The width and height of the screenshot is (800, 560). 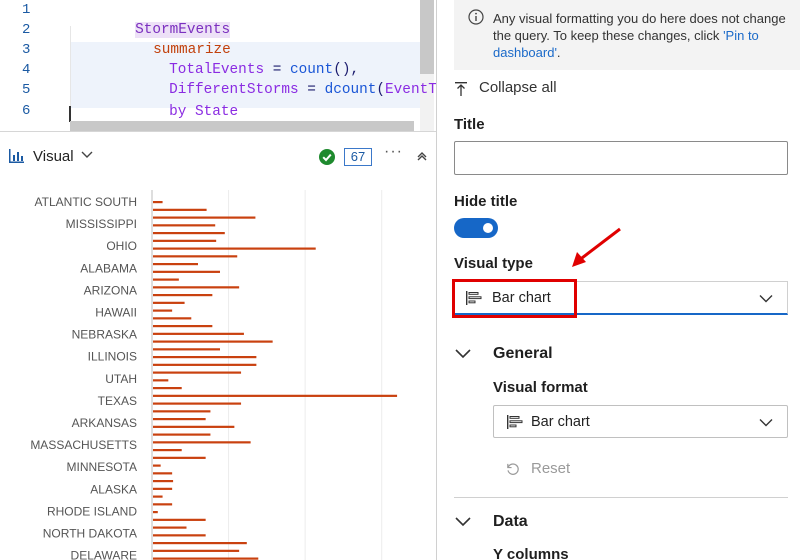 What do you see at coordinates (101, 224) in the screenshot?
I see `category-tick-label: MISSISSIPPI` at bounding box center [101, 224].